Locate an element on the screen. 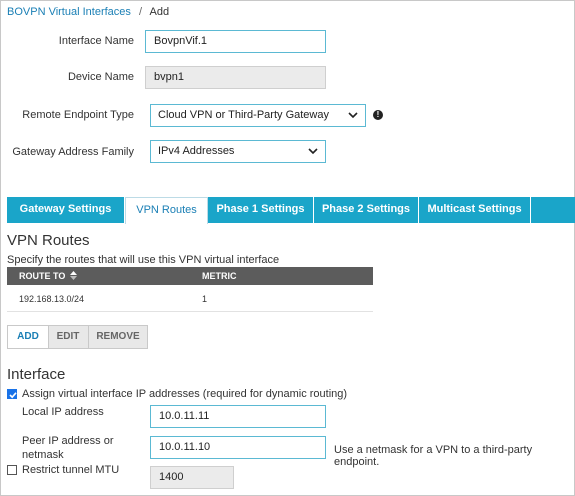 Image resolution: width=575 pixels, height=496 pixels. peer-ip-input: 10.0.11.10 is located at coordinates (238, 447).